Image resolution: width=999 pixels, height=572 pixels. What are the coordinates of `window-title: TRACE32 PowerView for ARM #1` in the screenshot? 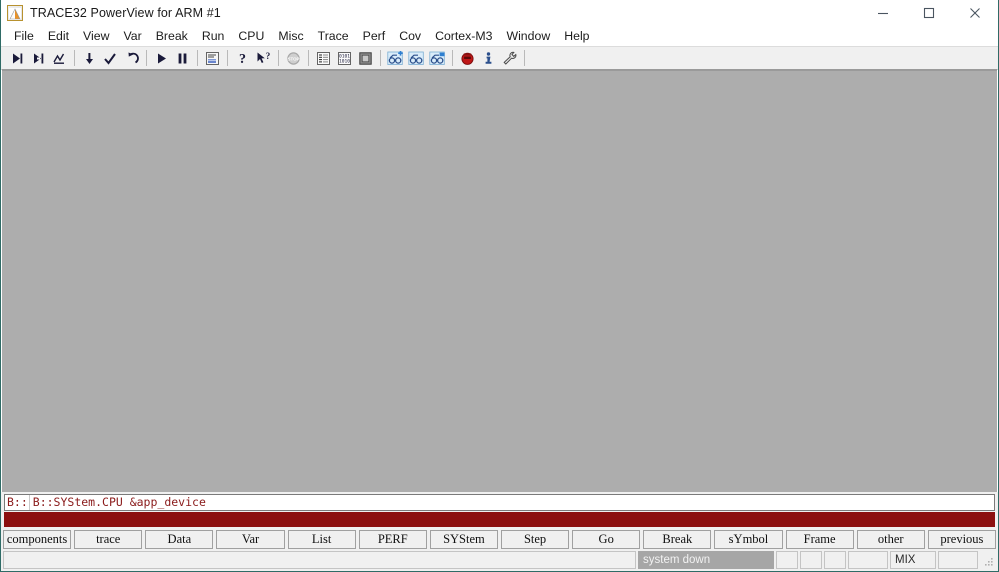 It's located at (125, 13).